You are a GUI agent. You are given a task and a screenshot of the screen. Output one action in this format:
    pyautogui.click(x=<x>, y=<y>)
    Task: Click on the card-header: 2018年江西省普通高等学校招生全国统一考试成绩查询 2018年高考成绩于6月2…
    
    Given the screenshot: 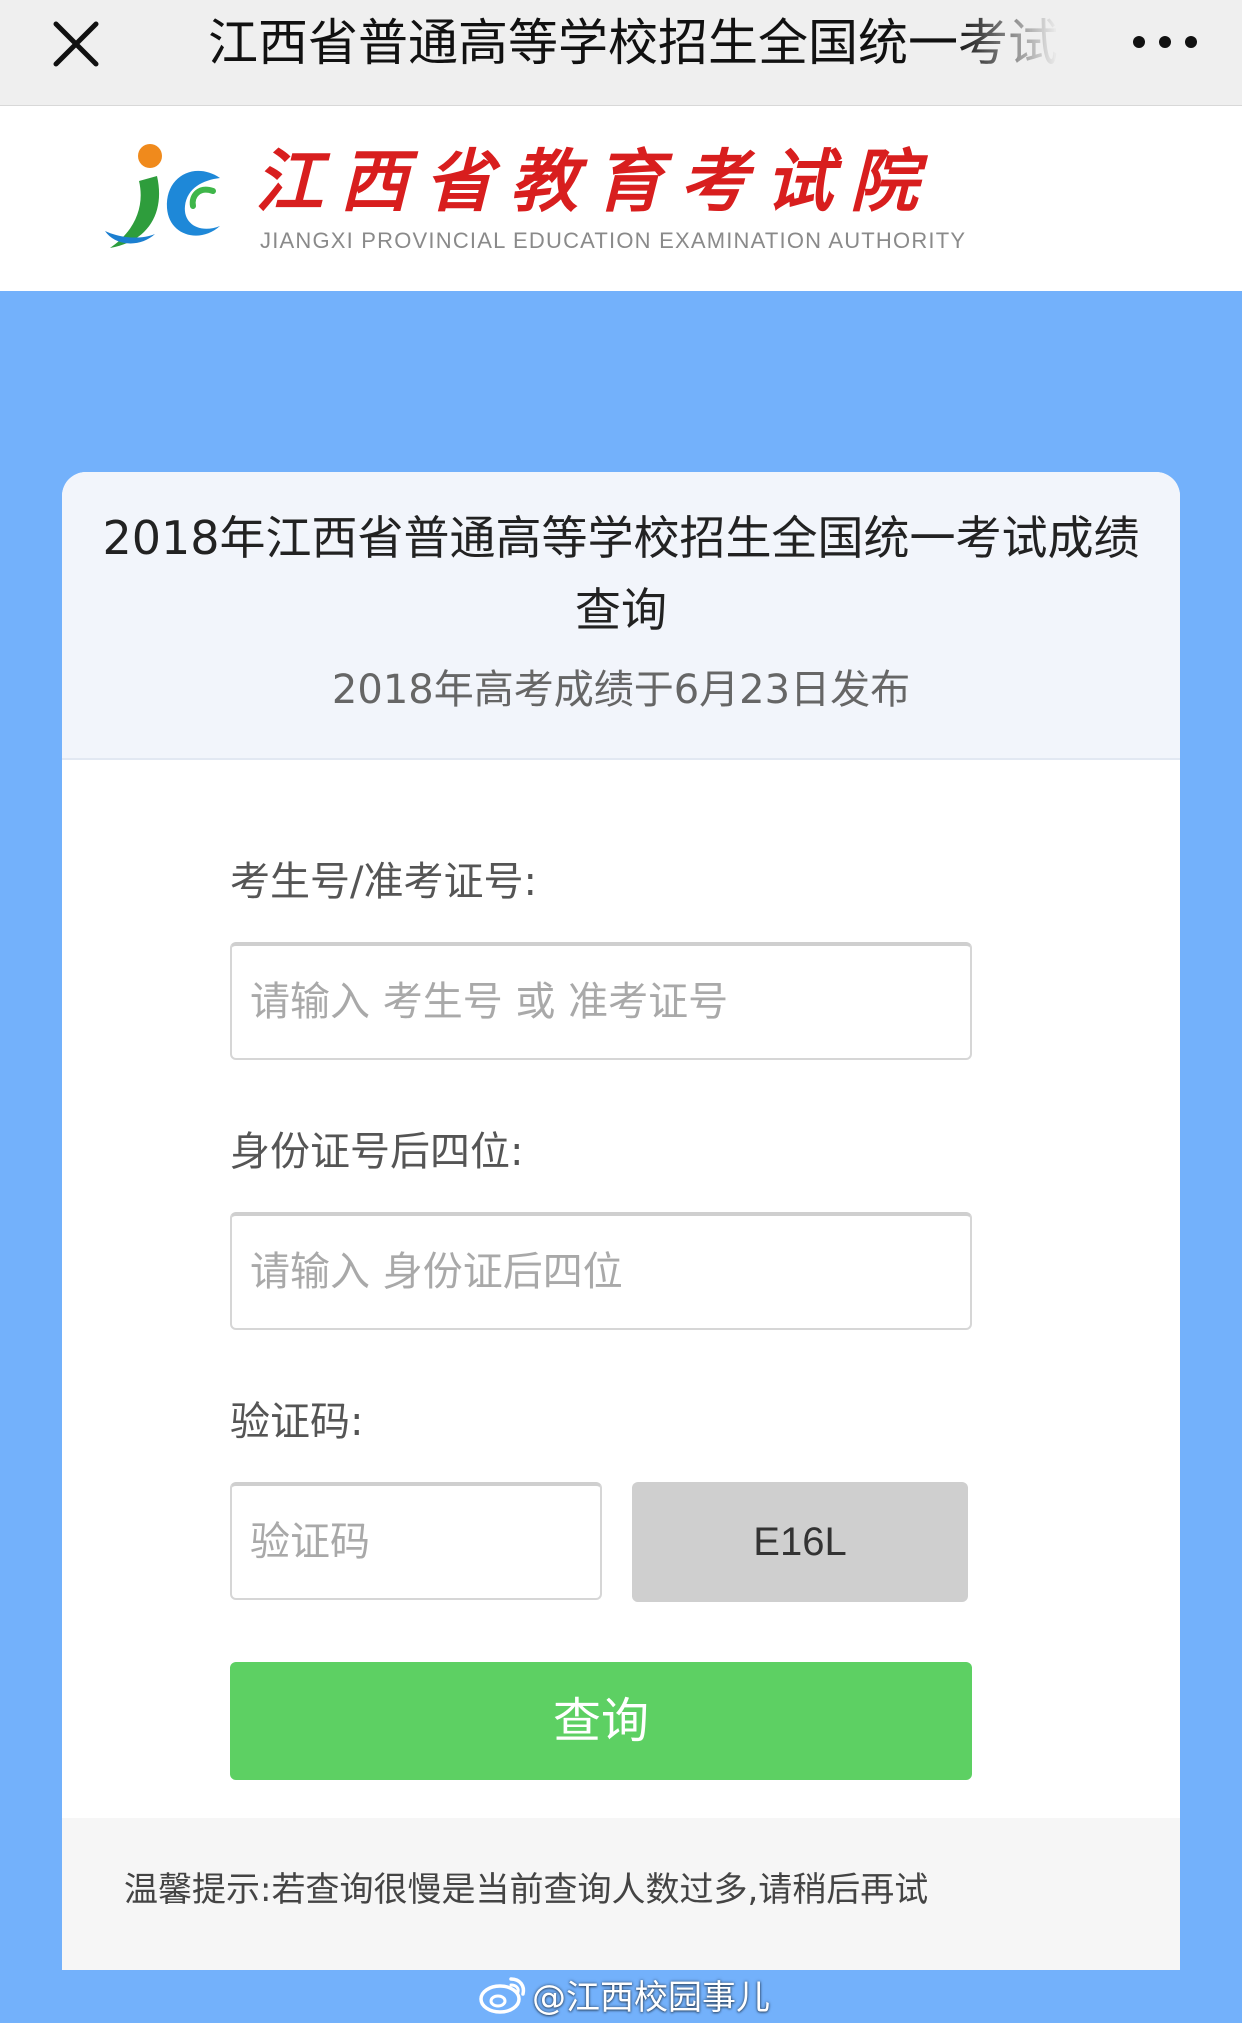 What is the action you would take?
    pyautogui.click(x=621, y=616)
    